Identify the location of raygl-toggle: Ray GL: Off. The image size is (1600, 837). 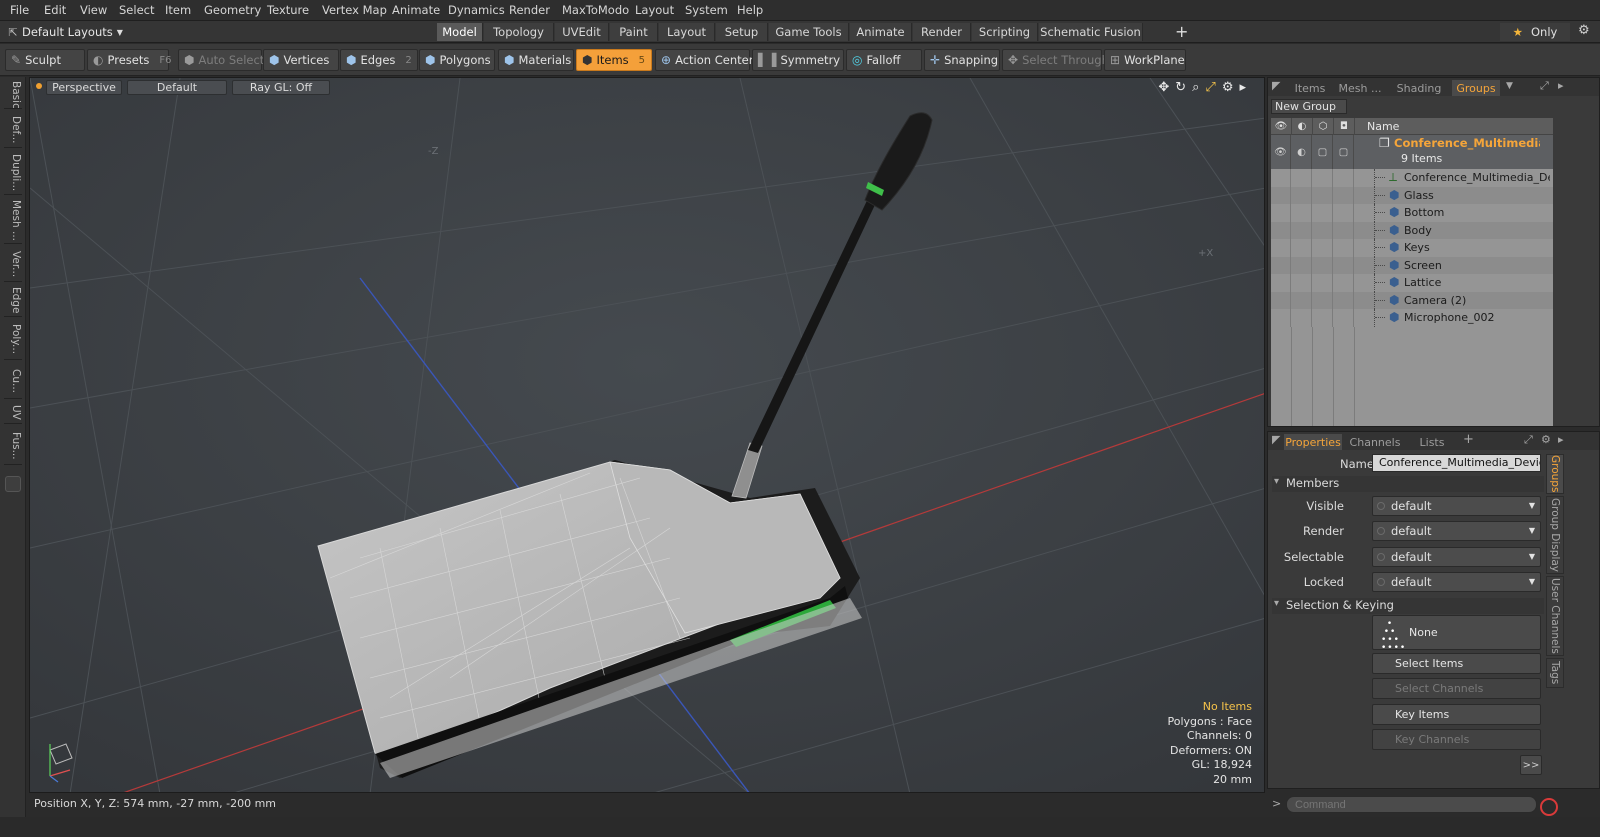
(281, 87).